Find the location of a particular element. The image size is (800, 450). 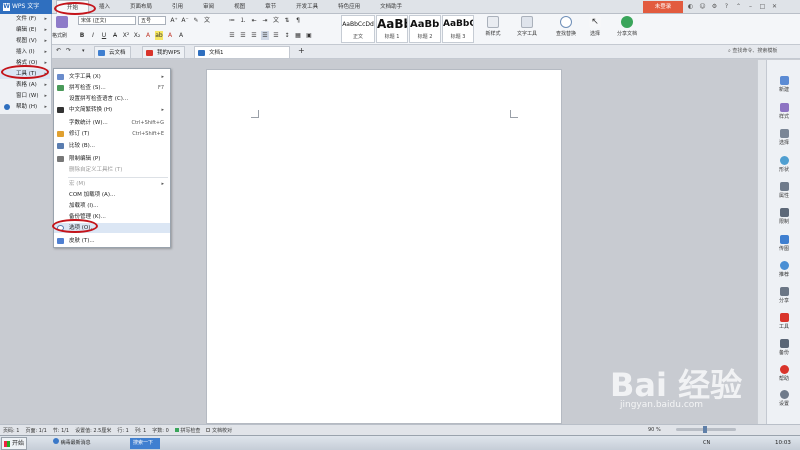

taskbar-item-news: 病毒最新消息 is located at coordinates (80, 443).